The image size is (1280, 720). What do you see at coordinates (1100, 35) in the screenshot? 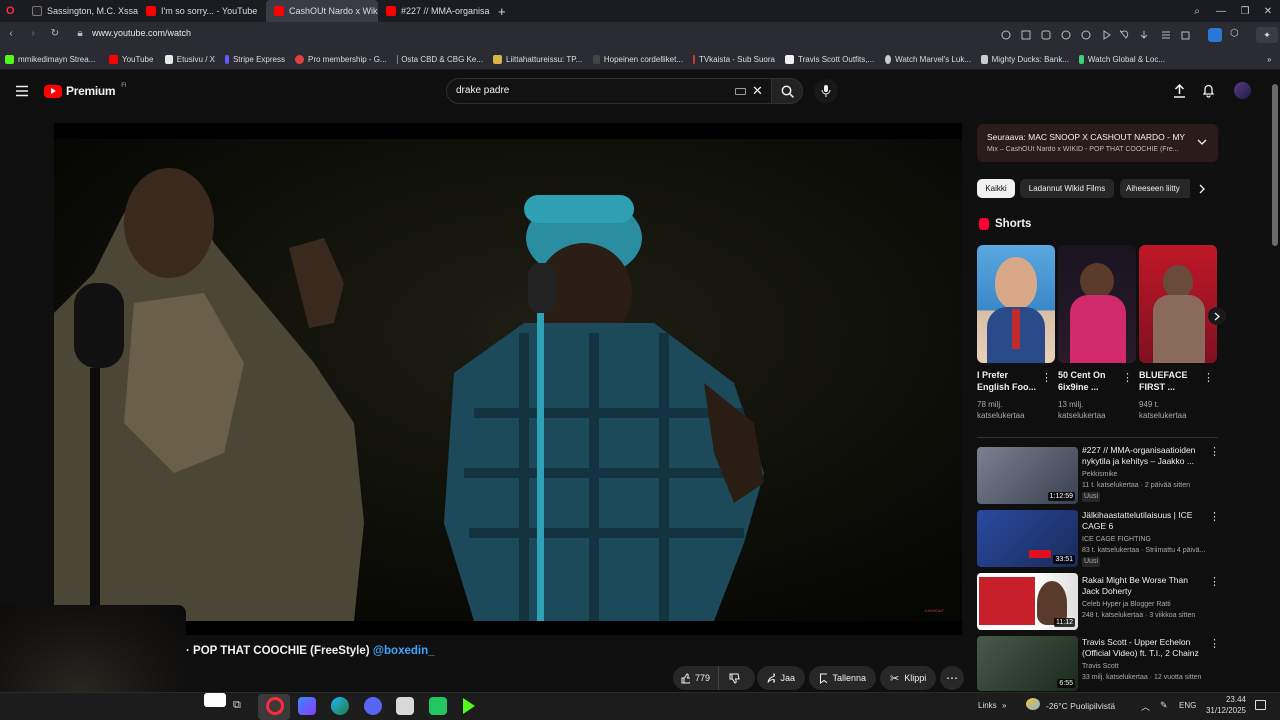
I see `extension-icons` at bounding box center [1100, 35].